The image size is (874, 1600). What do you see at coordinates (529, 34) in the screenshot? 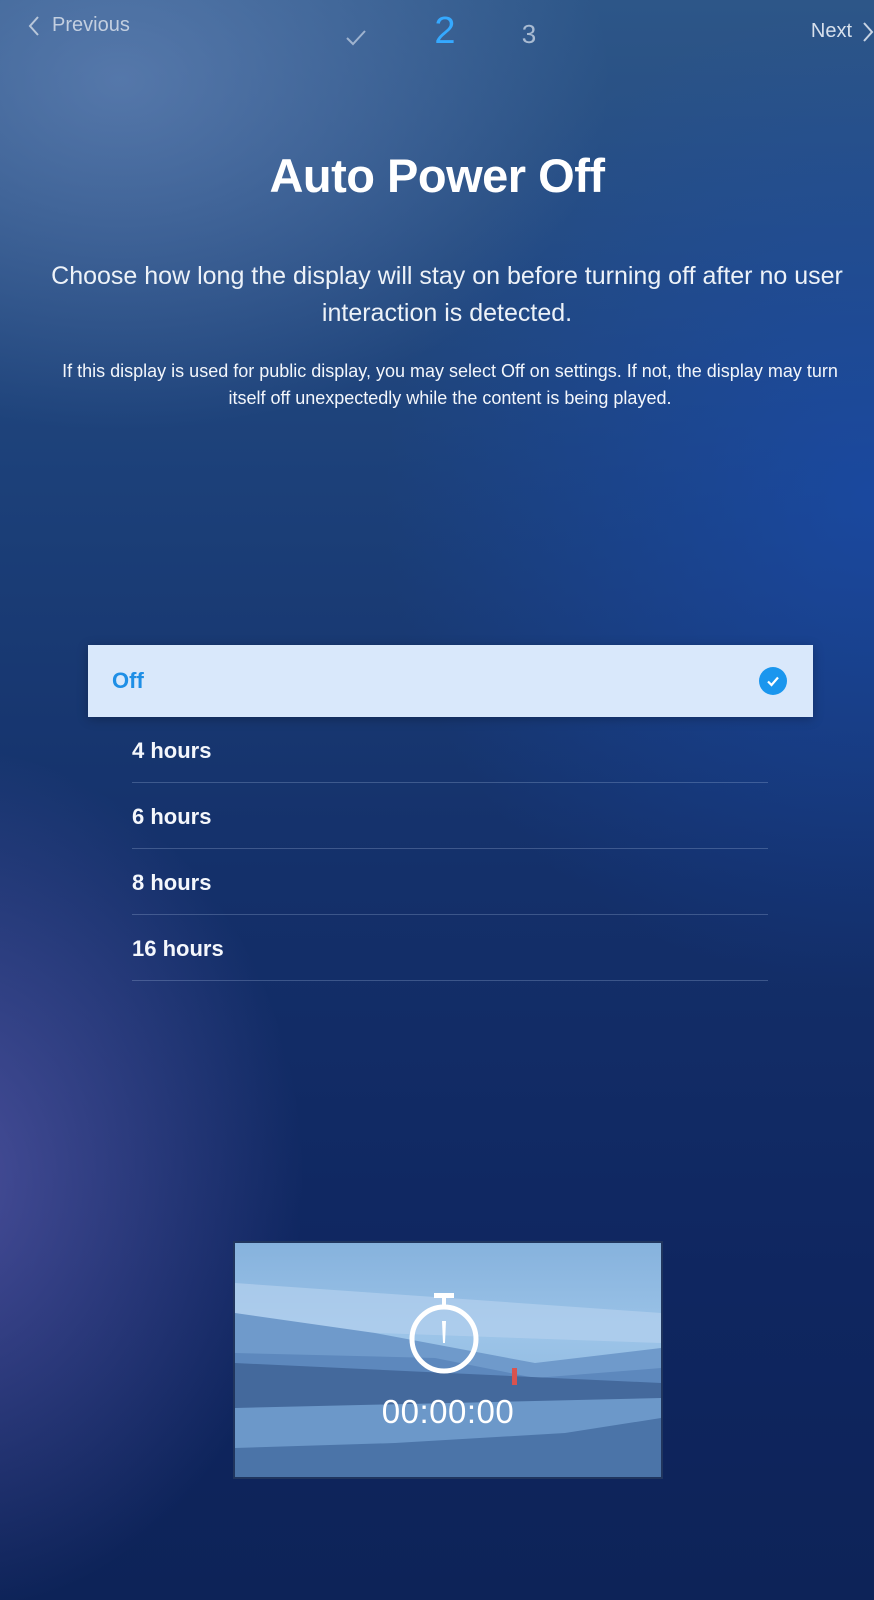
I see `step-next: 3` at bounding box center [529, 34].